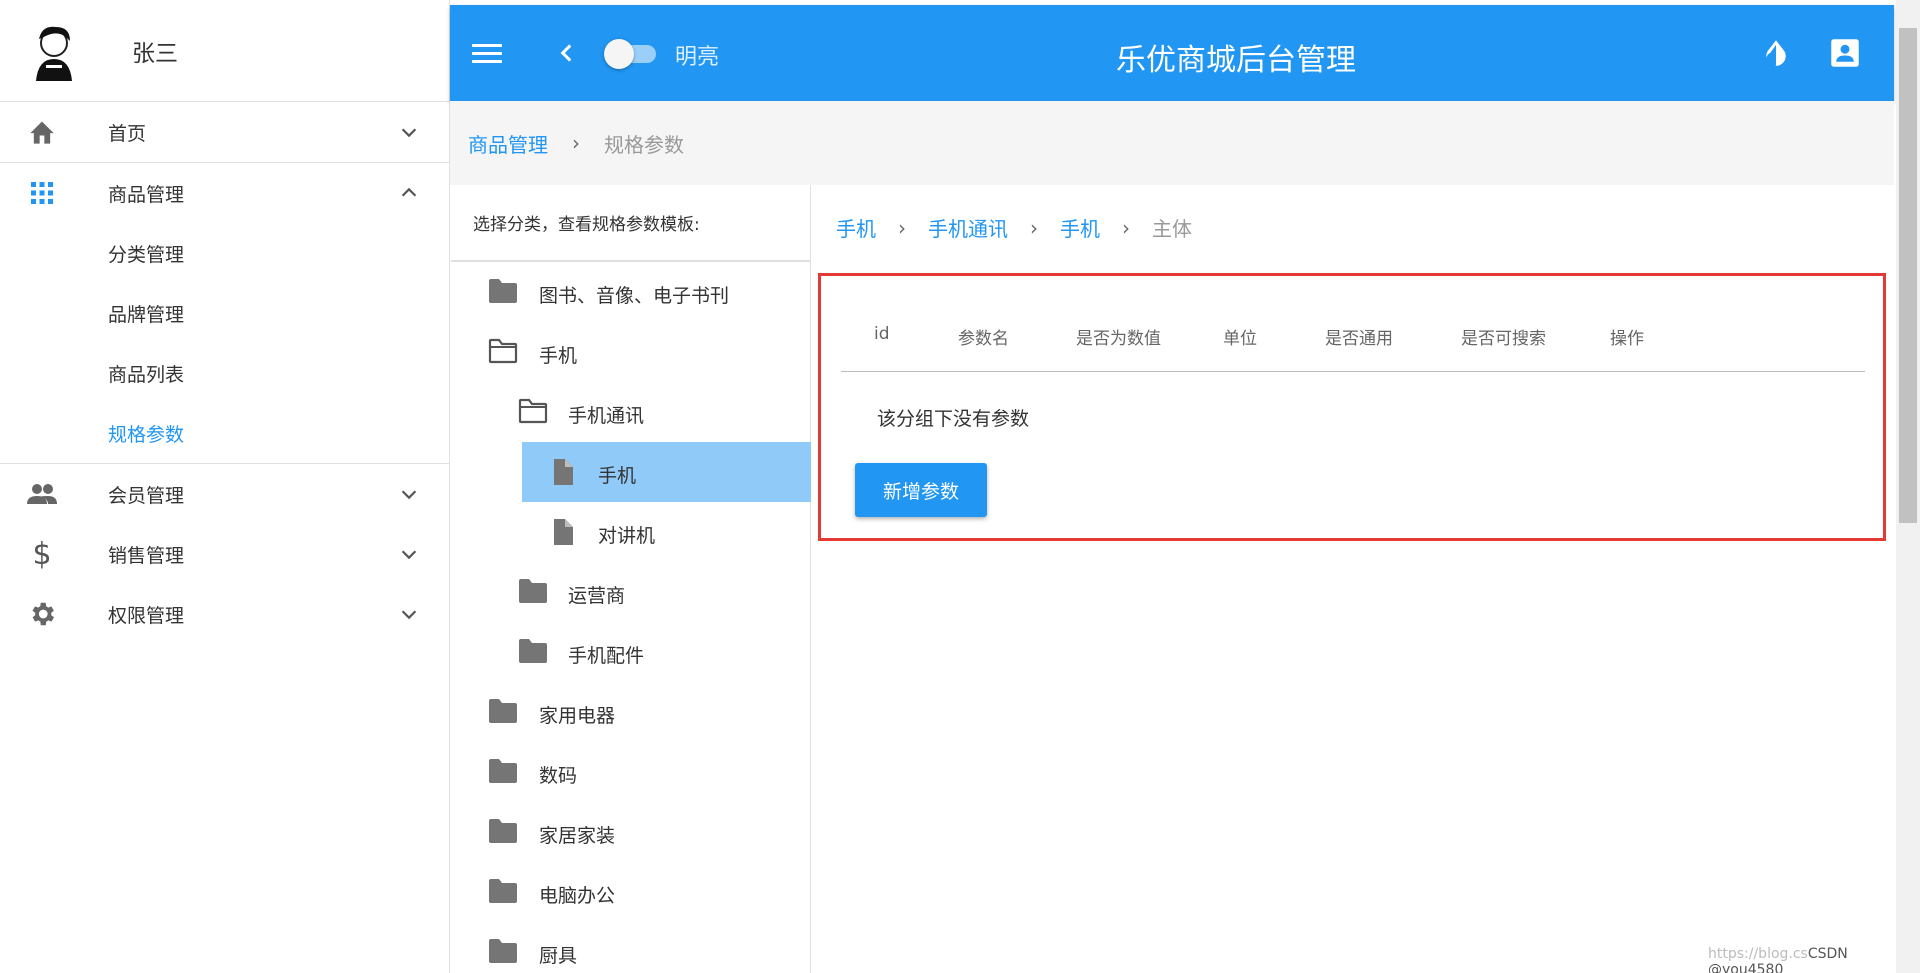 This screenshot has width=1920, height=973. I want to click on tree-node-label: 手机通讯, so click(606, 416).